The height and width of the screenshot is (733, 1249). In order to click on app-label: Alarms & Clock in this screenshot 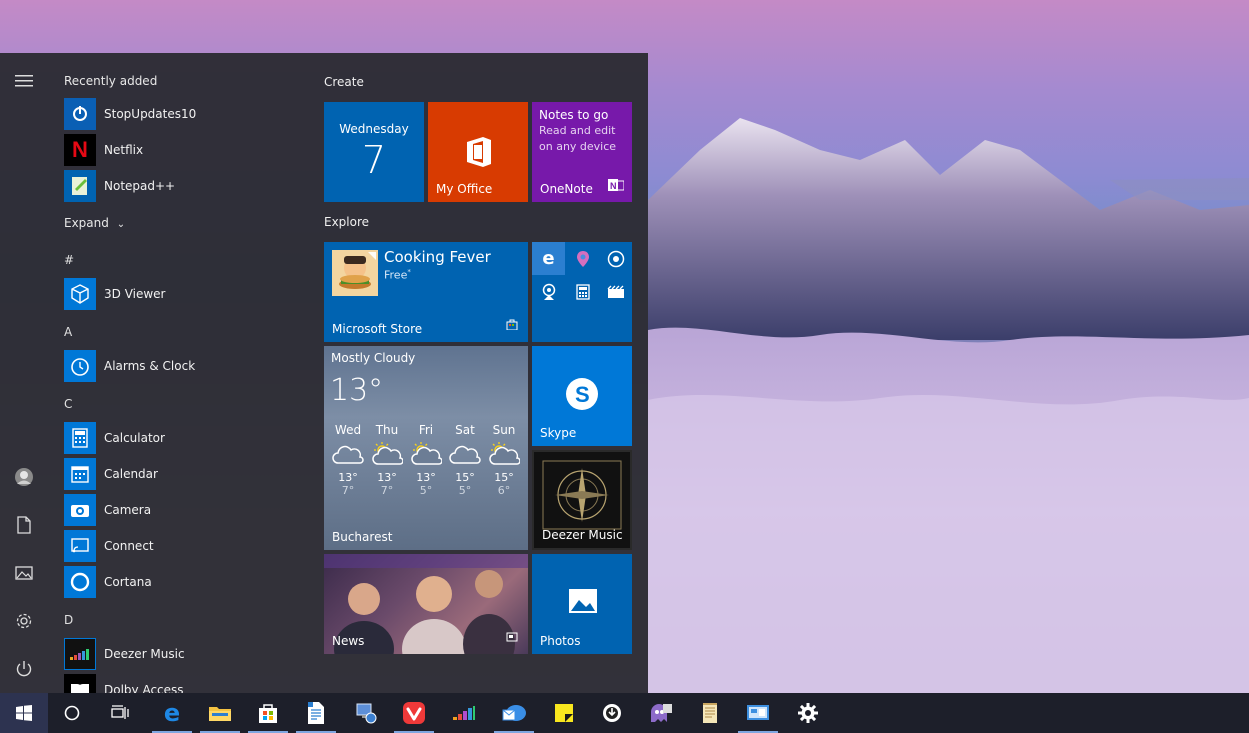, I will do `click(150, 366)`.